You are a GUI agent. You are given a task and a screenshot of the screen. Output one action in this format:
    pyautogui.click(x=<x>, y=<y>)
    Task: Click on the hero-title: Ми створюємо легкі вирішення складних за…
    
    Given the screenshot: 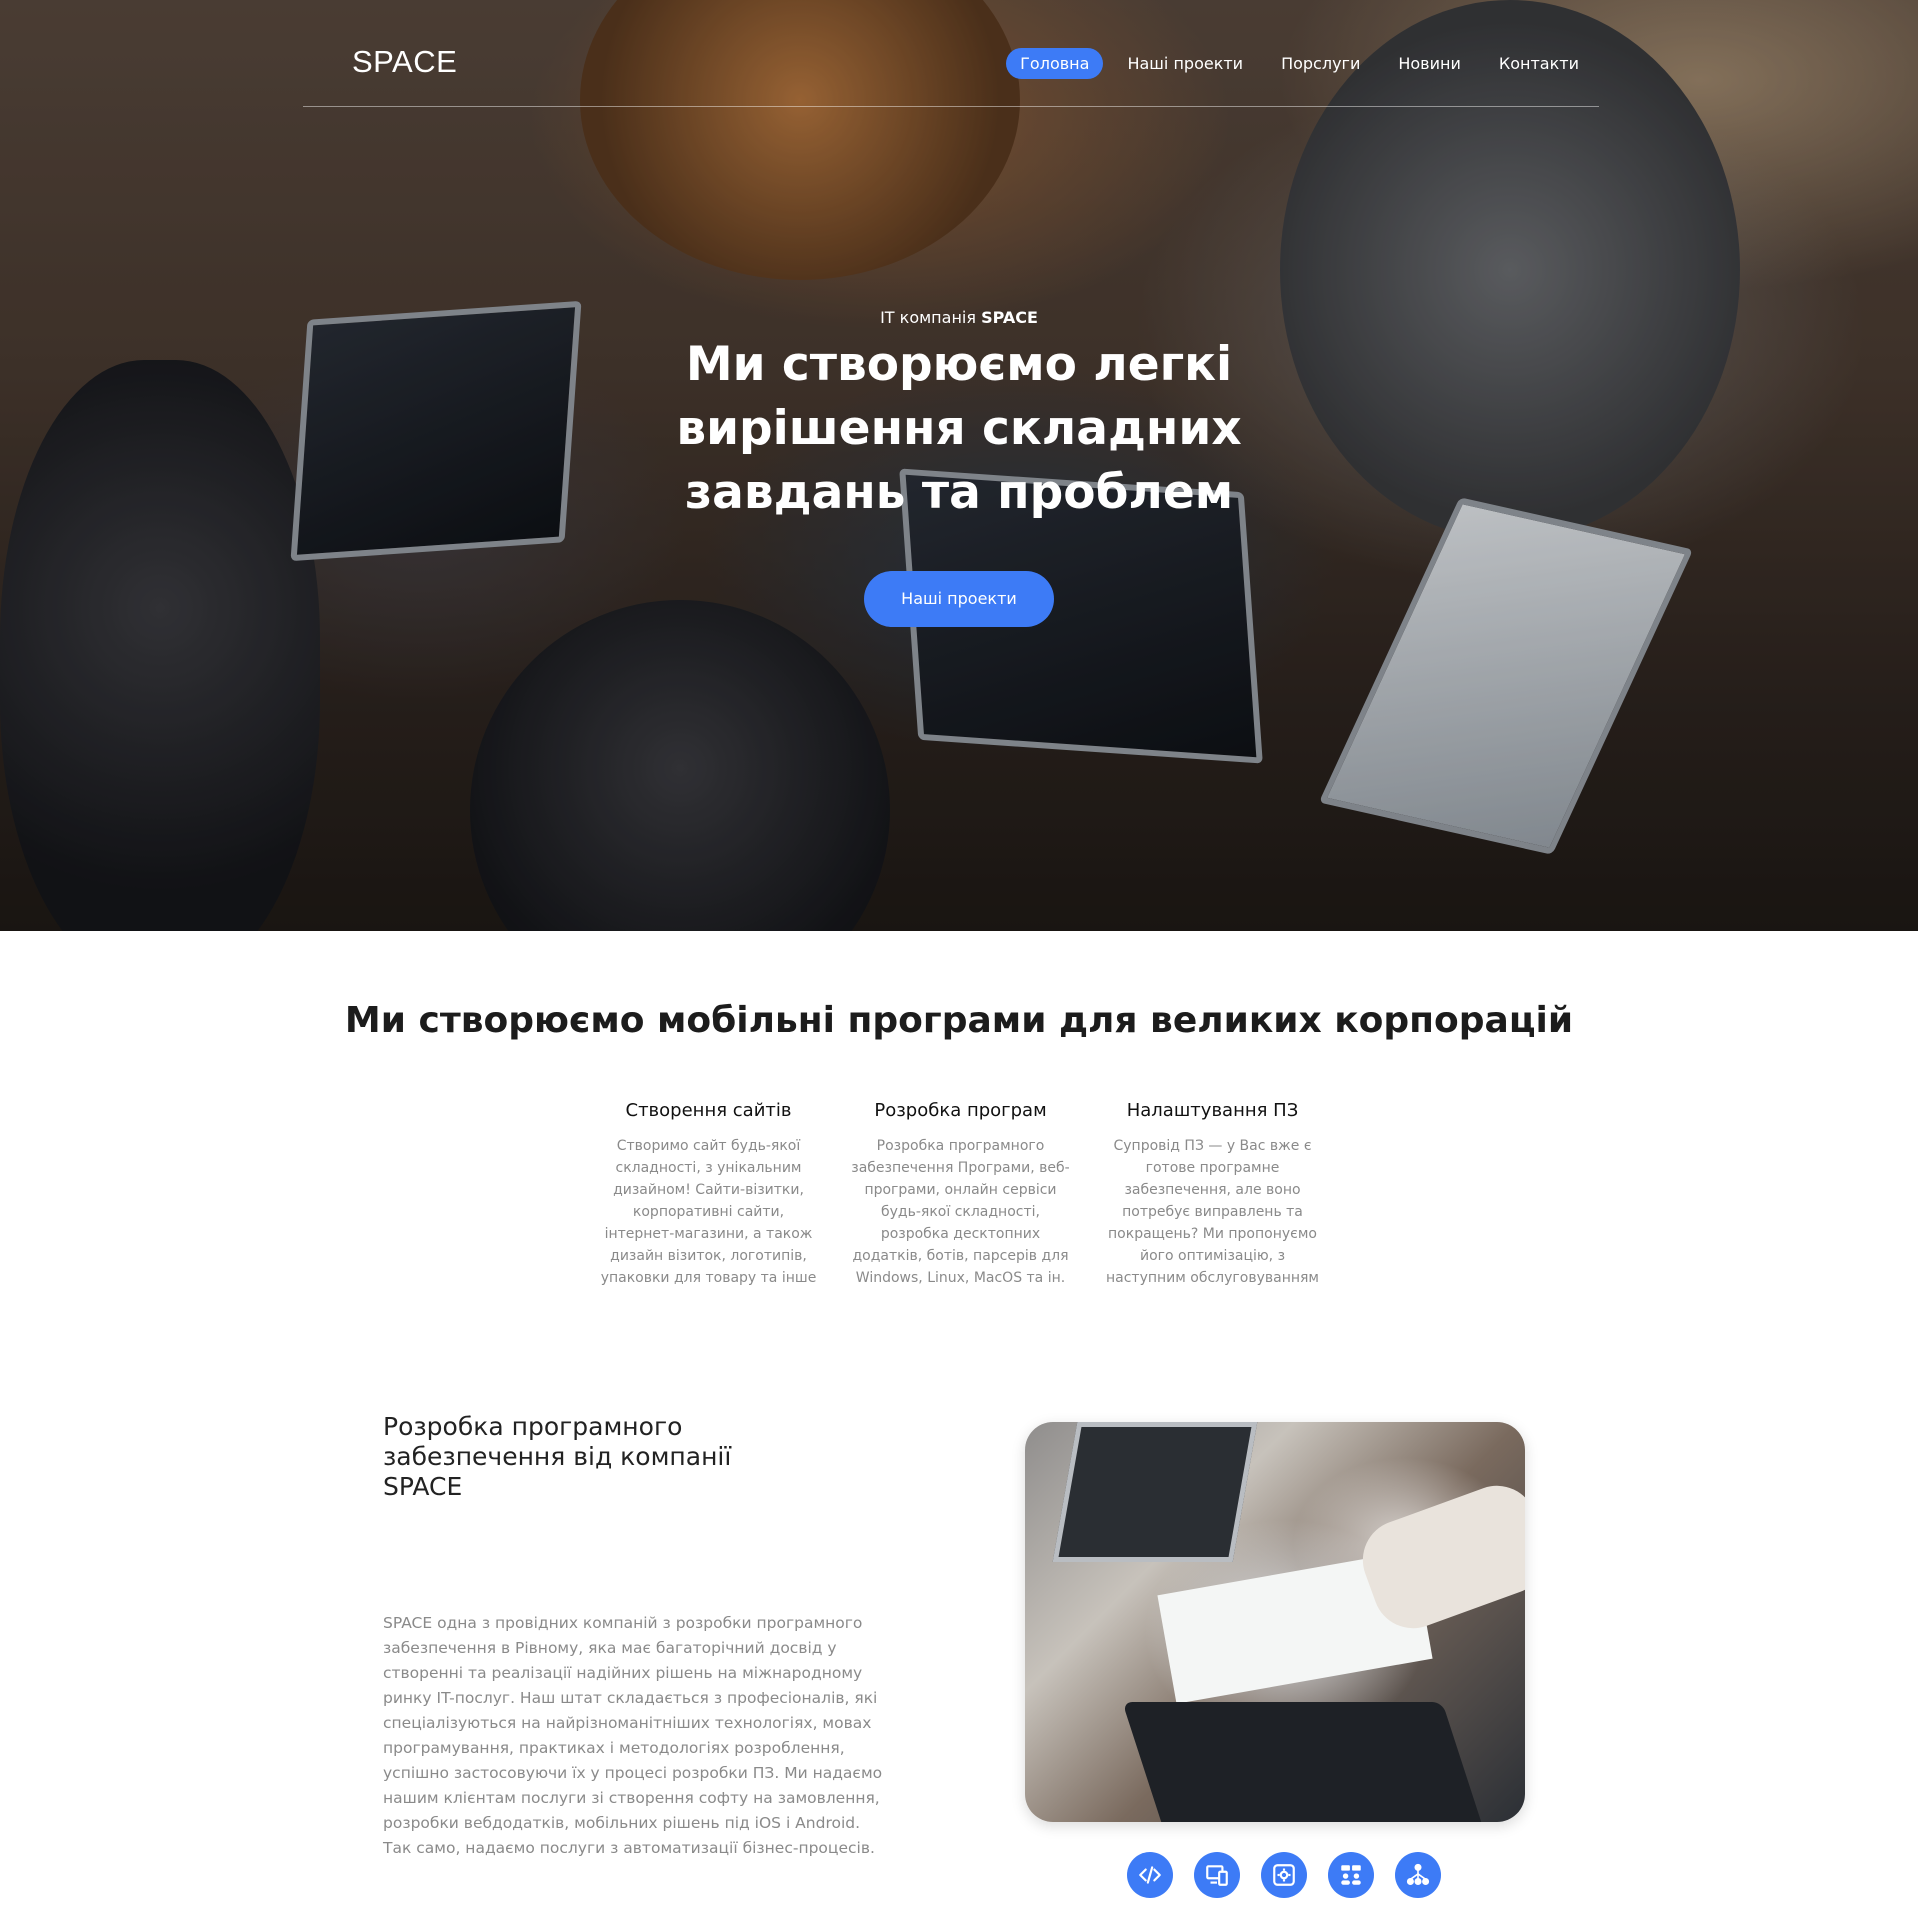 What is the action you would take?
    pyautogui.click(x=959, y=428)
    